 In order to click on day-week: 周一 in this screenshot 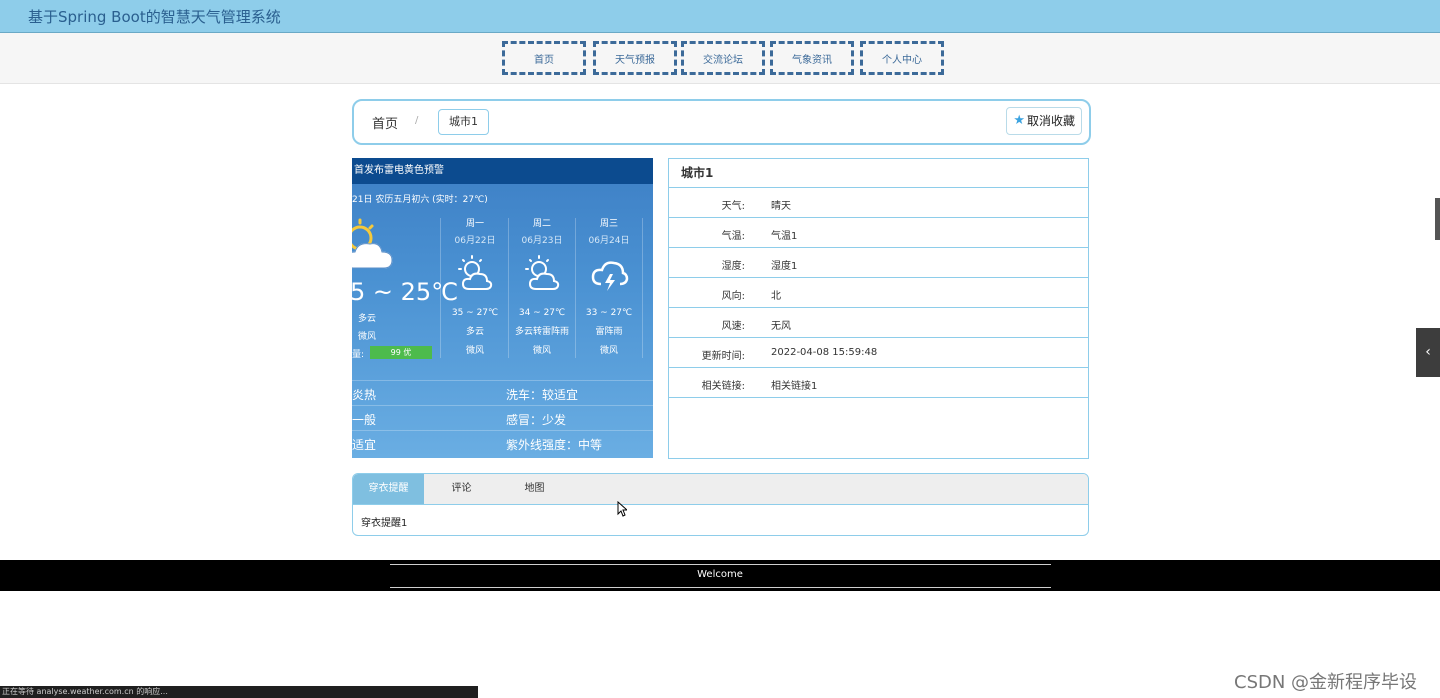, I will do `click(474, 224)`.